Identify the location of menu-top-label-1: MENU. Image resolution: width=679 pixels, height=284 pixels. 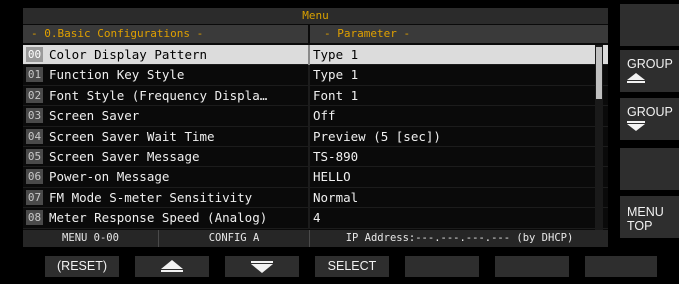
(645, 212).